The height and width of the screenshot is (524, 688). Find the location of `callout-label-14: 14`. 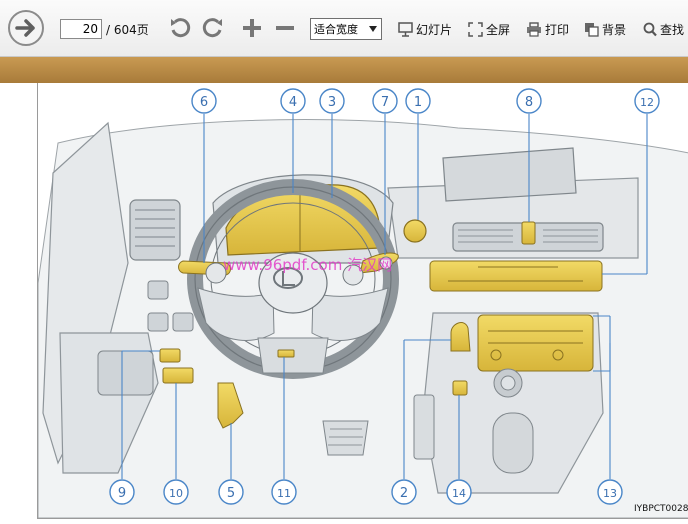

callout-label-14: 14 is located at coordinates (459, 493).